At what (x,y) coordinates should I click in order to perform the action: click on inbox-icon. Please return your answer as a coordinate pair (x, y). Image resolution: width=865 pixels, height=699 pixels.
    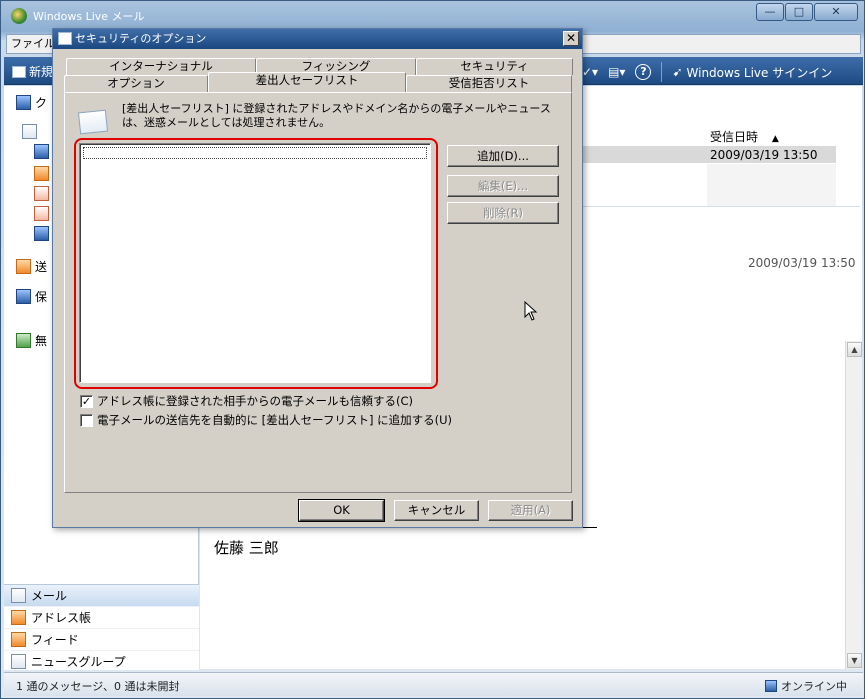
    Looking at the image, I should click on (41, 151).